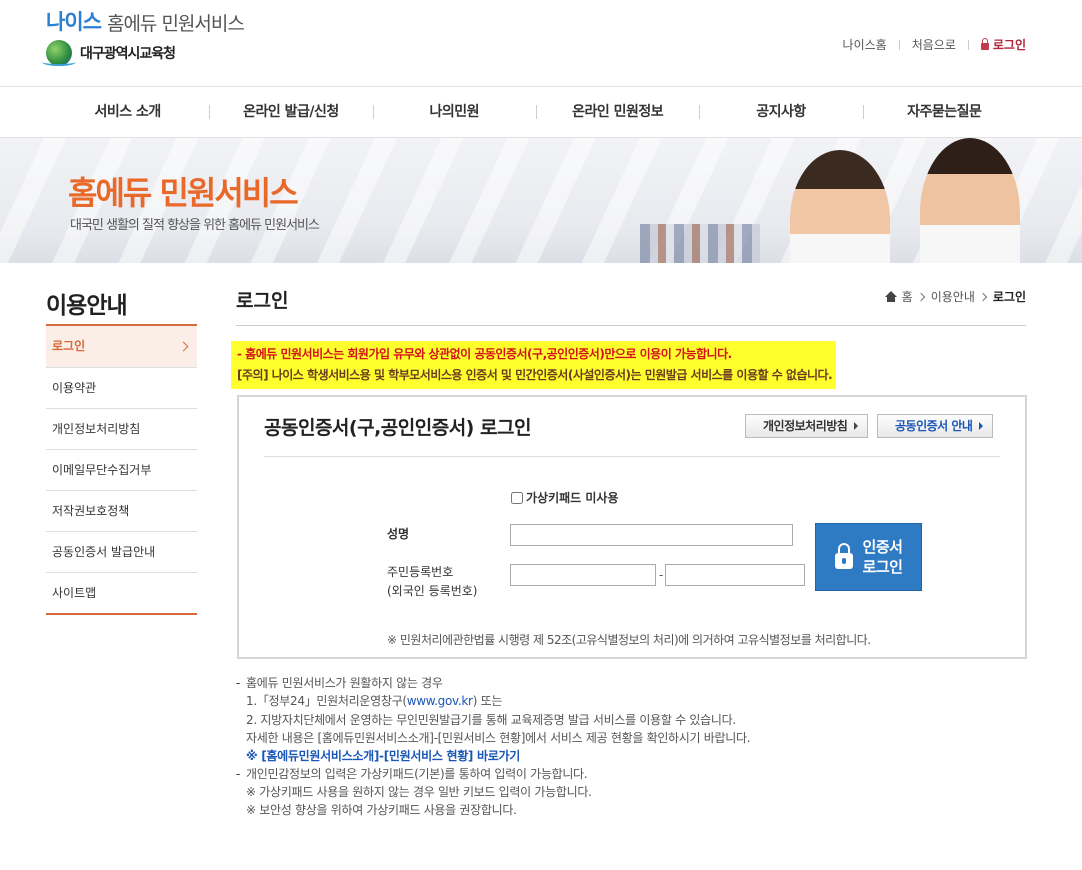 The width and height of the screenshot is (1082, 870). I want to click on utility-menu: 나이스홈 처음으로 로그인, so click(934, 44).